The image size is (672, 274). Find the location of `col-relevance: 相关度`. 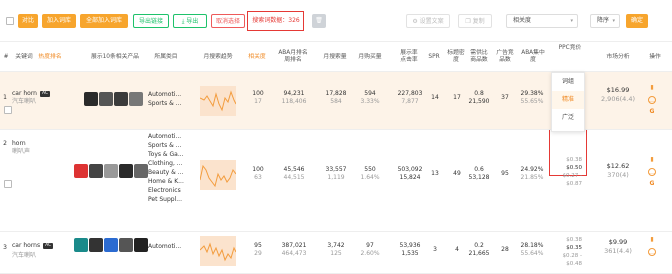

col-relevance: 相关度 is located at coordinates (257, 57).